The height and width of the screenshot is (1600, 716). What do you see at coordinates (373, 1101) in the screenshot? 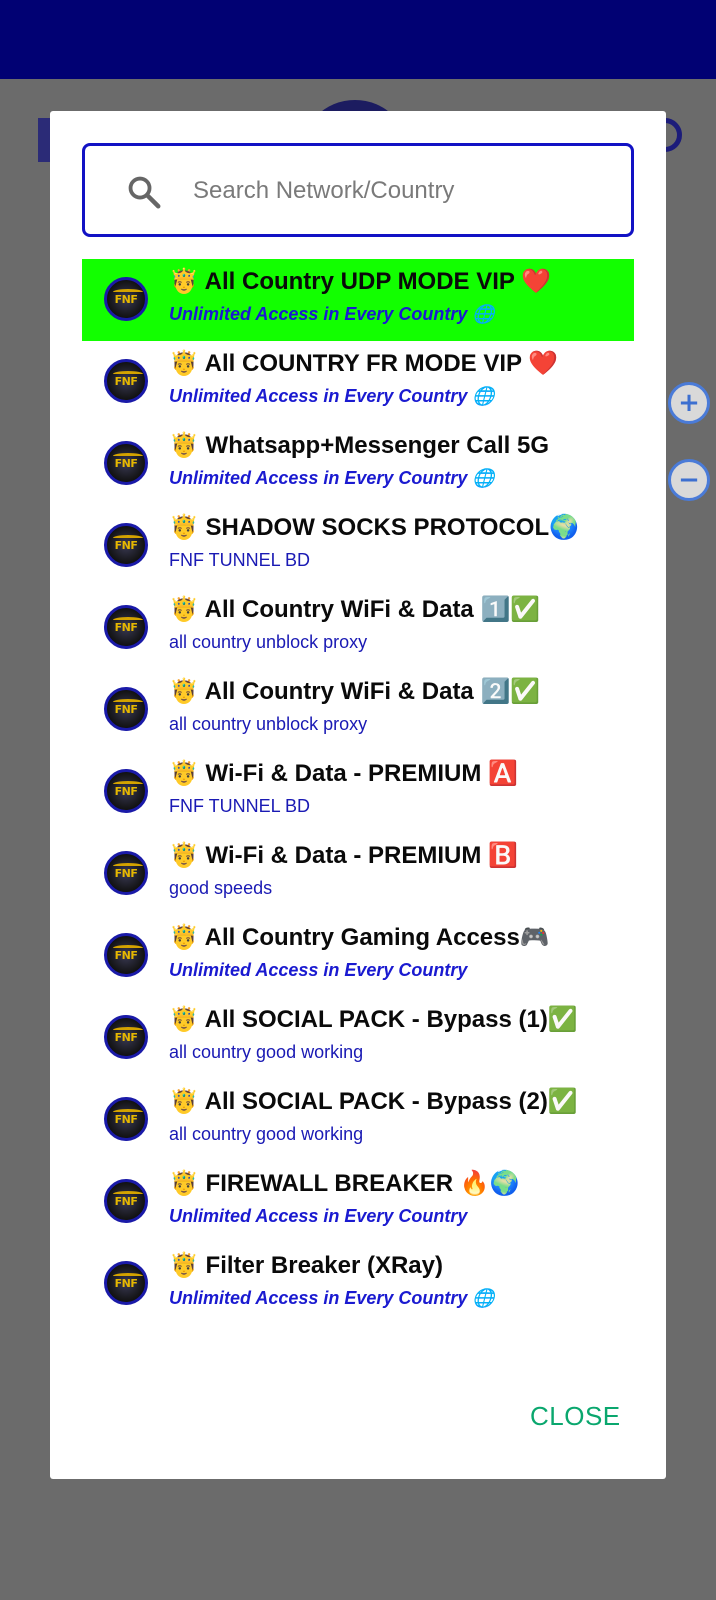
I see `server-title: 🤴 All SOCIAL PACK - Bypass (2)✅` at bounding box center [373, 1101].